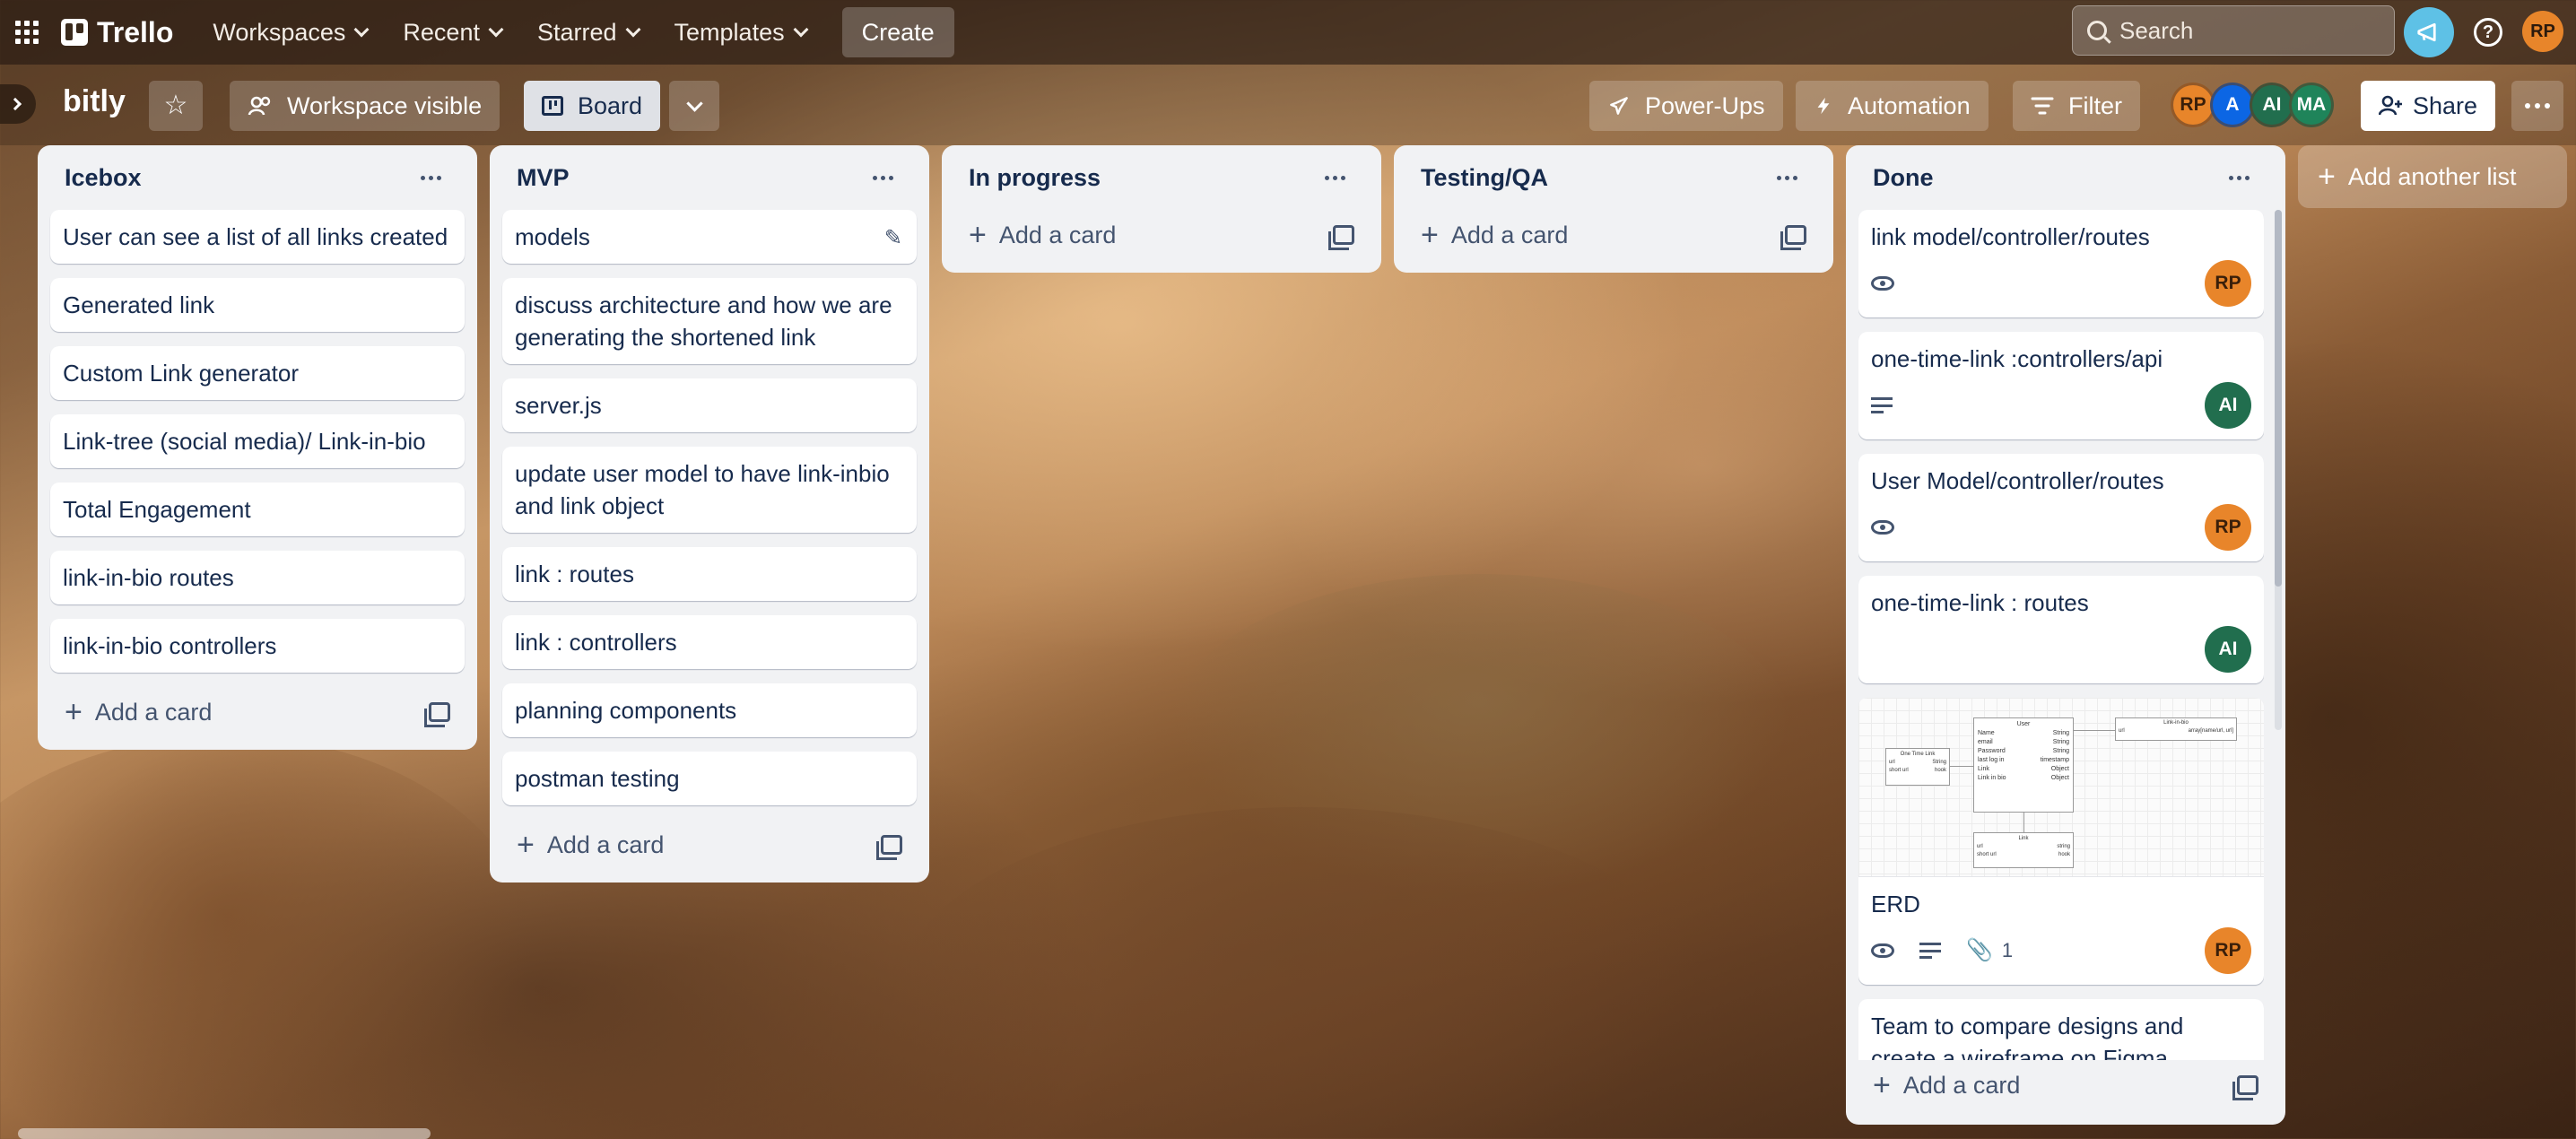  What do you see at coordinates (257, 577) in the screenshot?
I see `card: link-in-bio routes` at bounding box center [257, 577].